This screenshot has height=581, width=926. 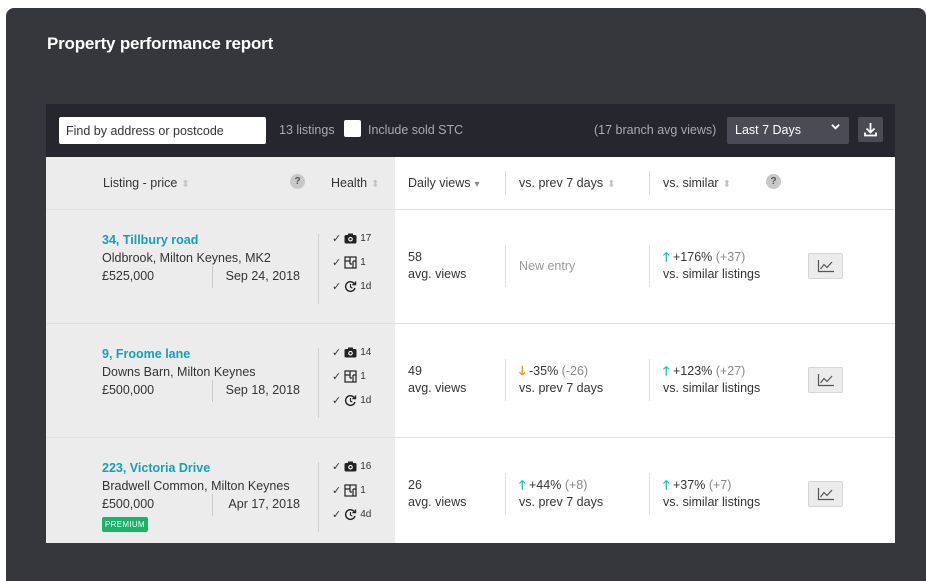 I want to click on header-vs-similar-label: vs. similar, so click(x=691, y=183).